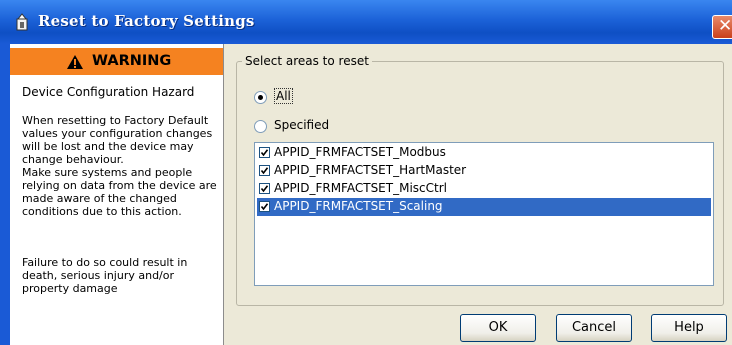  What do you see at coordinates (99, 198) in the screenshot?
I see `warning-line: made aware of the changed` at bounding box center [99, 198].